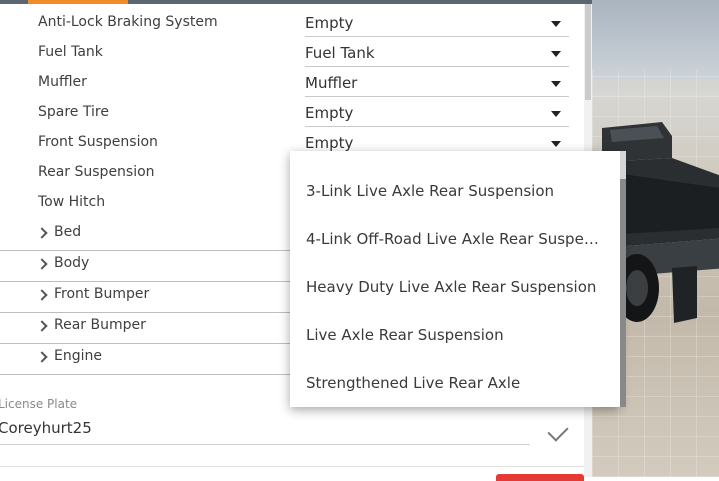  What do you see at coordinates (437, 114) in the screenshot?
I see `spare-tire-select: Empty` at bounding box center [437, 114].